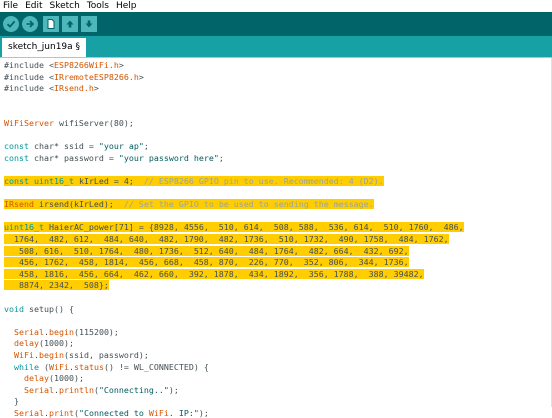 The image size is (552, 418). I want to click on code-line: #include <IRsend.h>, so click(51, 88).